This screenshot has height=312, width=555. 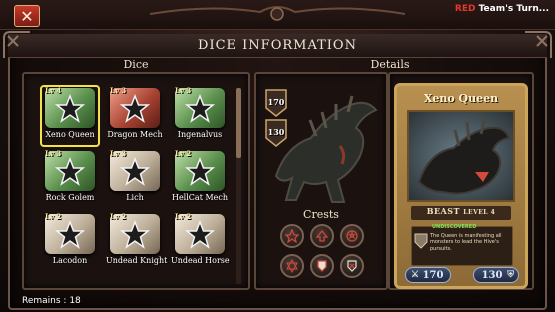 I want to click on crest-trap-icon, so click(x=292, y=266).